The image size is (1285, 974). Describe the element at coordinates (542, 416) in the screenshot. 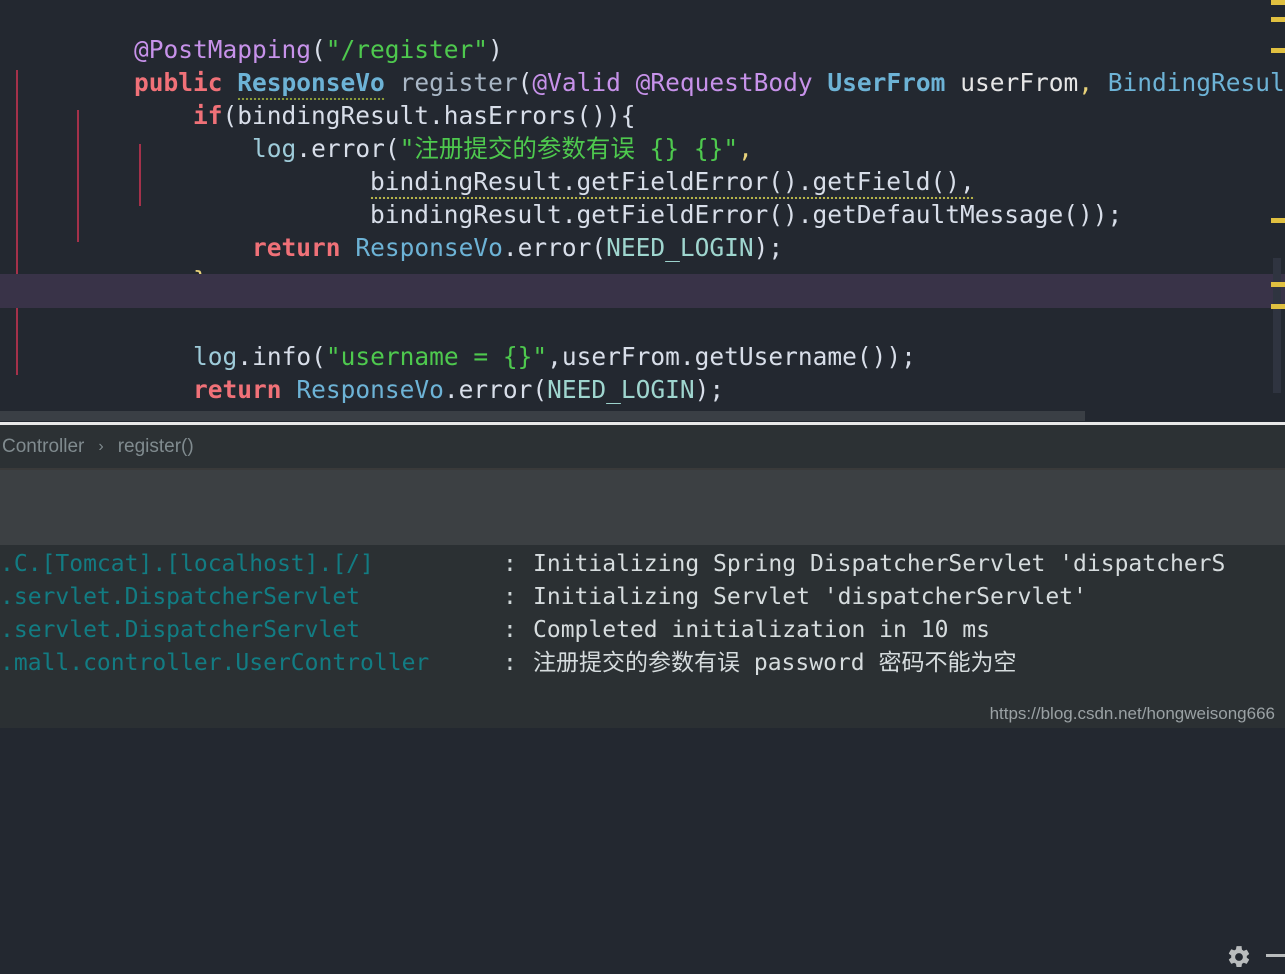

I see `editor-hscrollbar-thumb` at that location.